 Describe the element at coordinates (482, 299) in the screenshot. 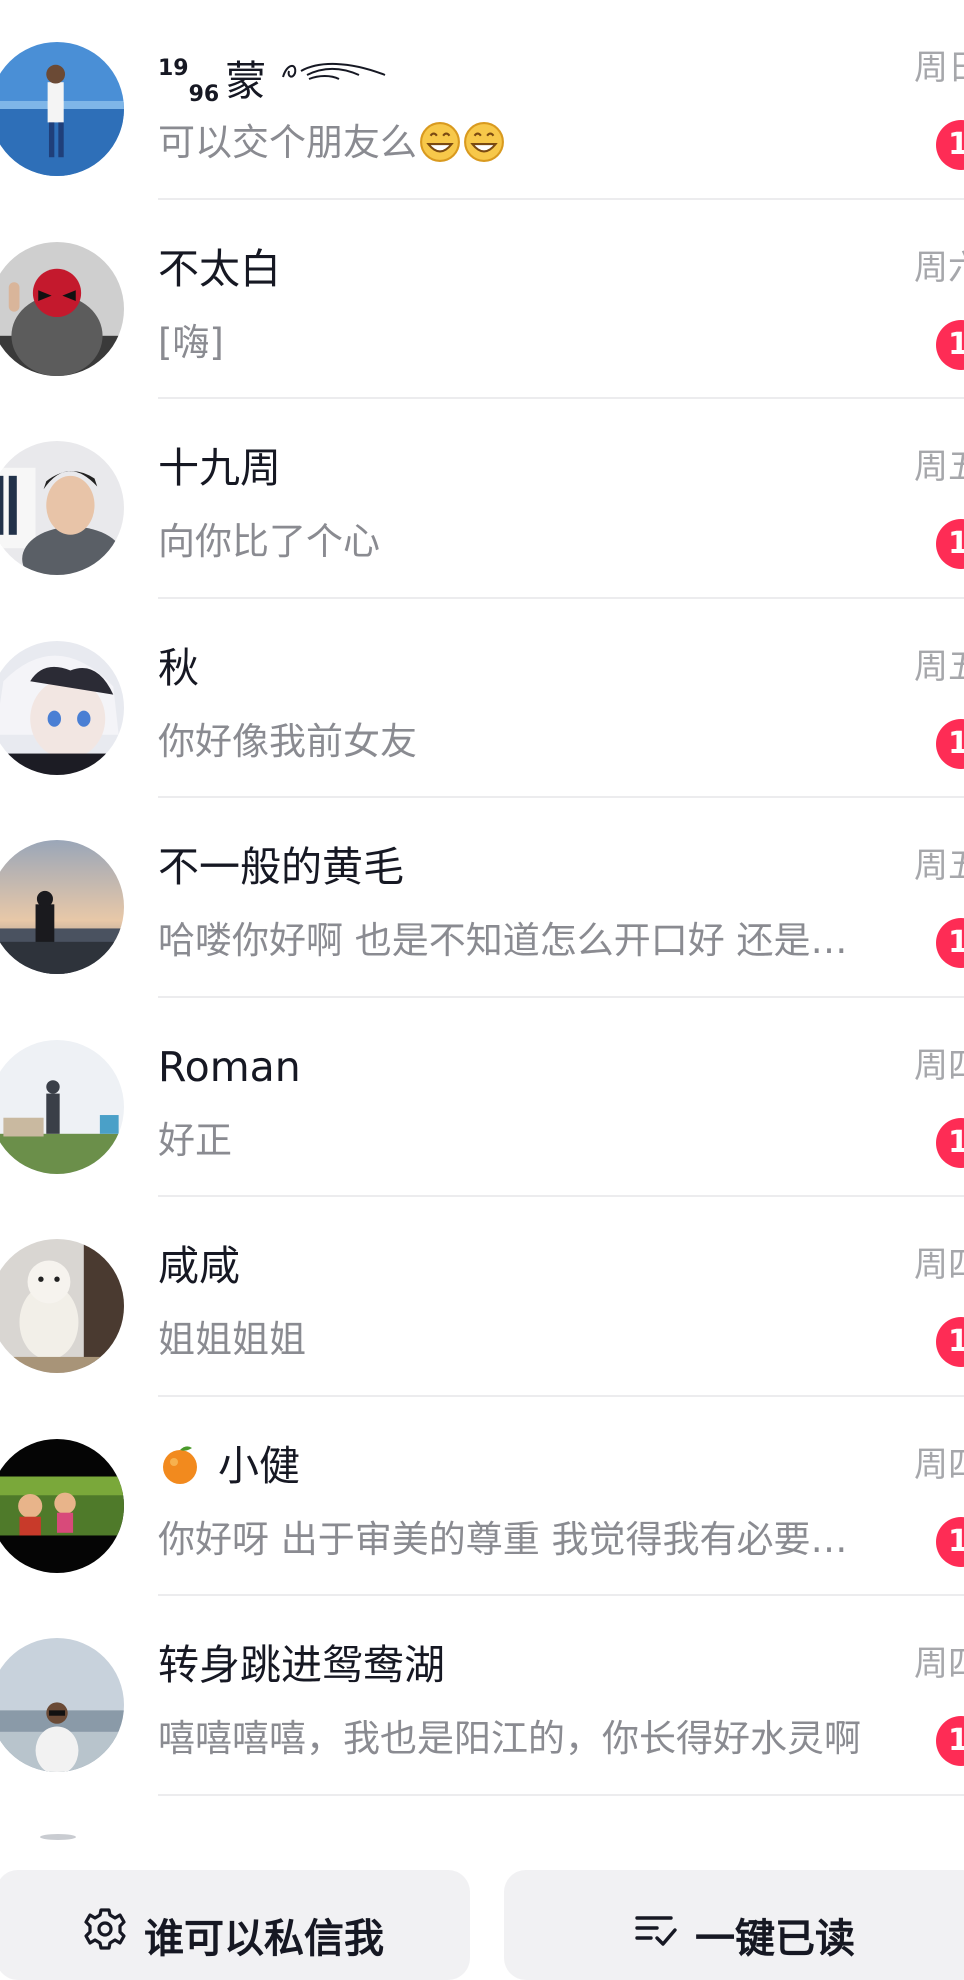

I see `conversation-row: 不太白 [嗨] 周六 1` at that location.